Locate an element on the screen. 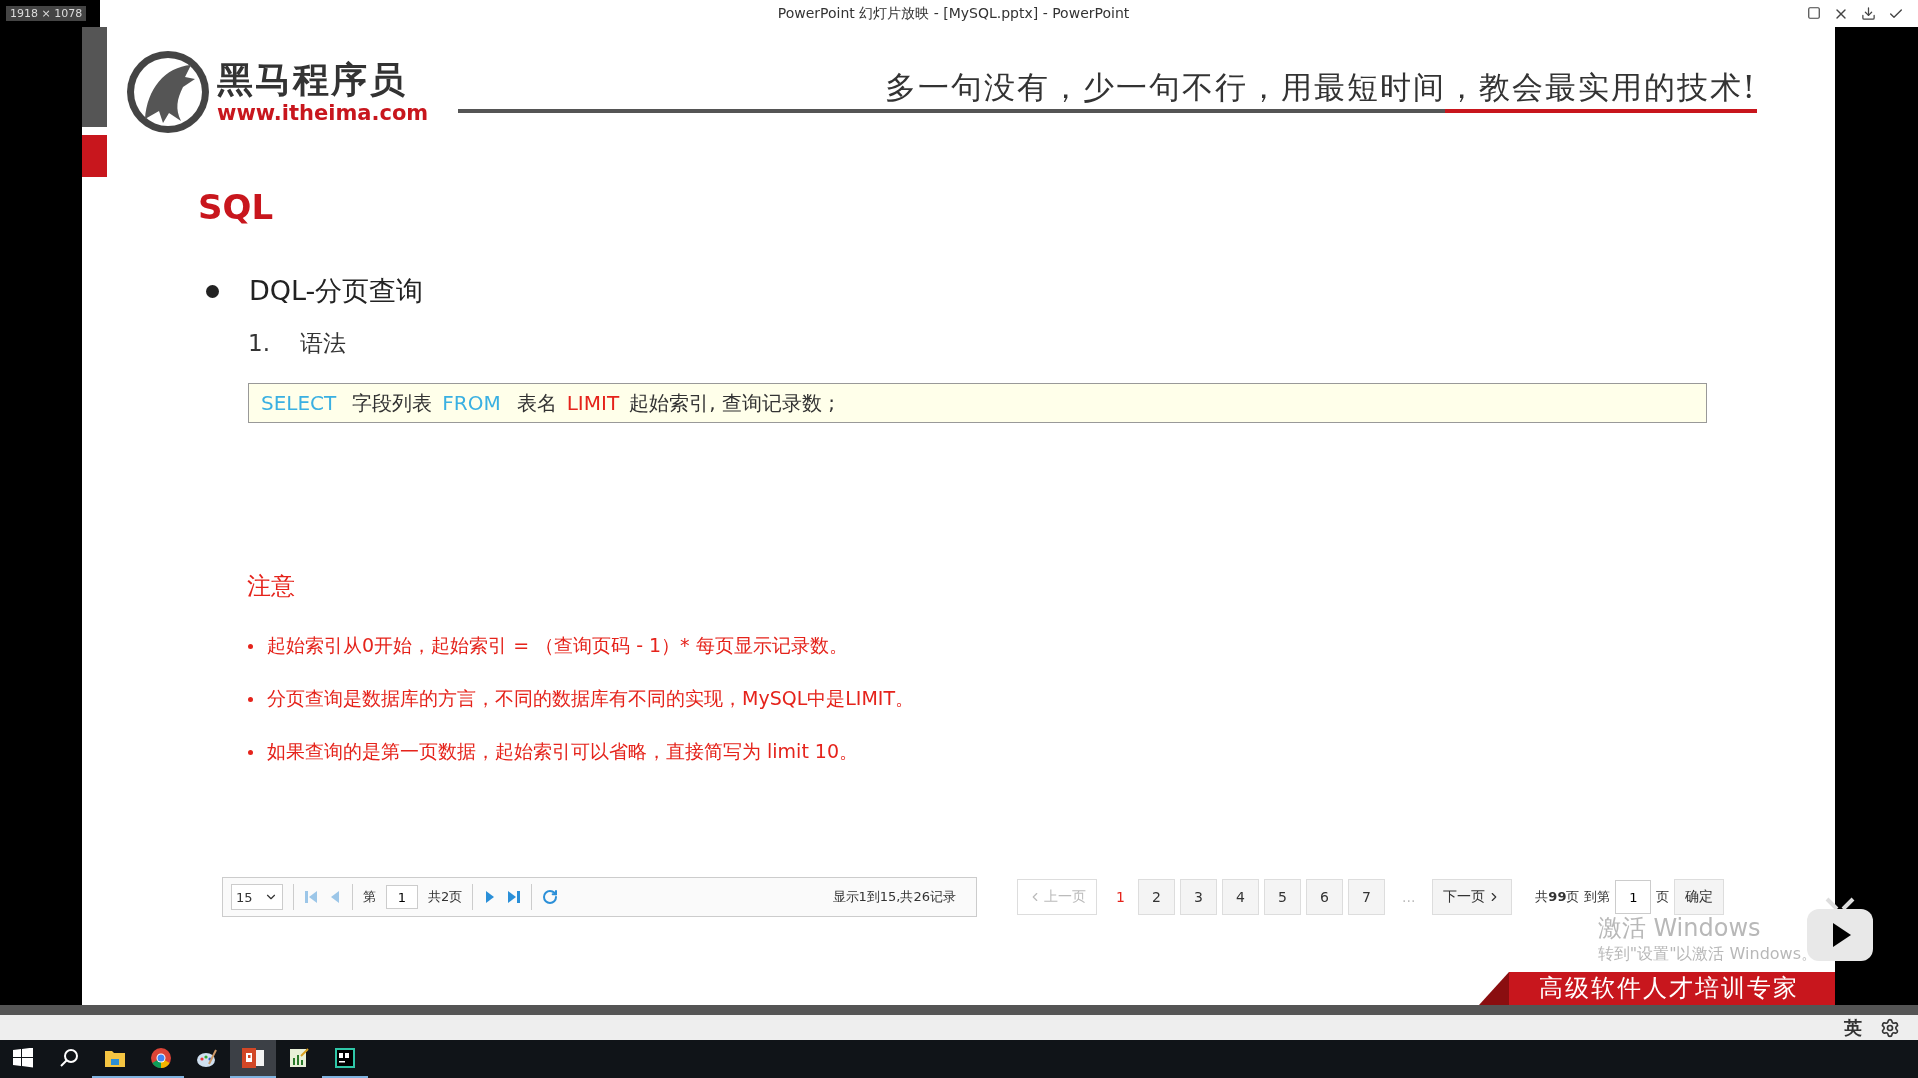 This screenshot has height=1078, width=1918. taskbar-item is located at coordinates (253, 1059).